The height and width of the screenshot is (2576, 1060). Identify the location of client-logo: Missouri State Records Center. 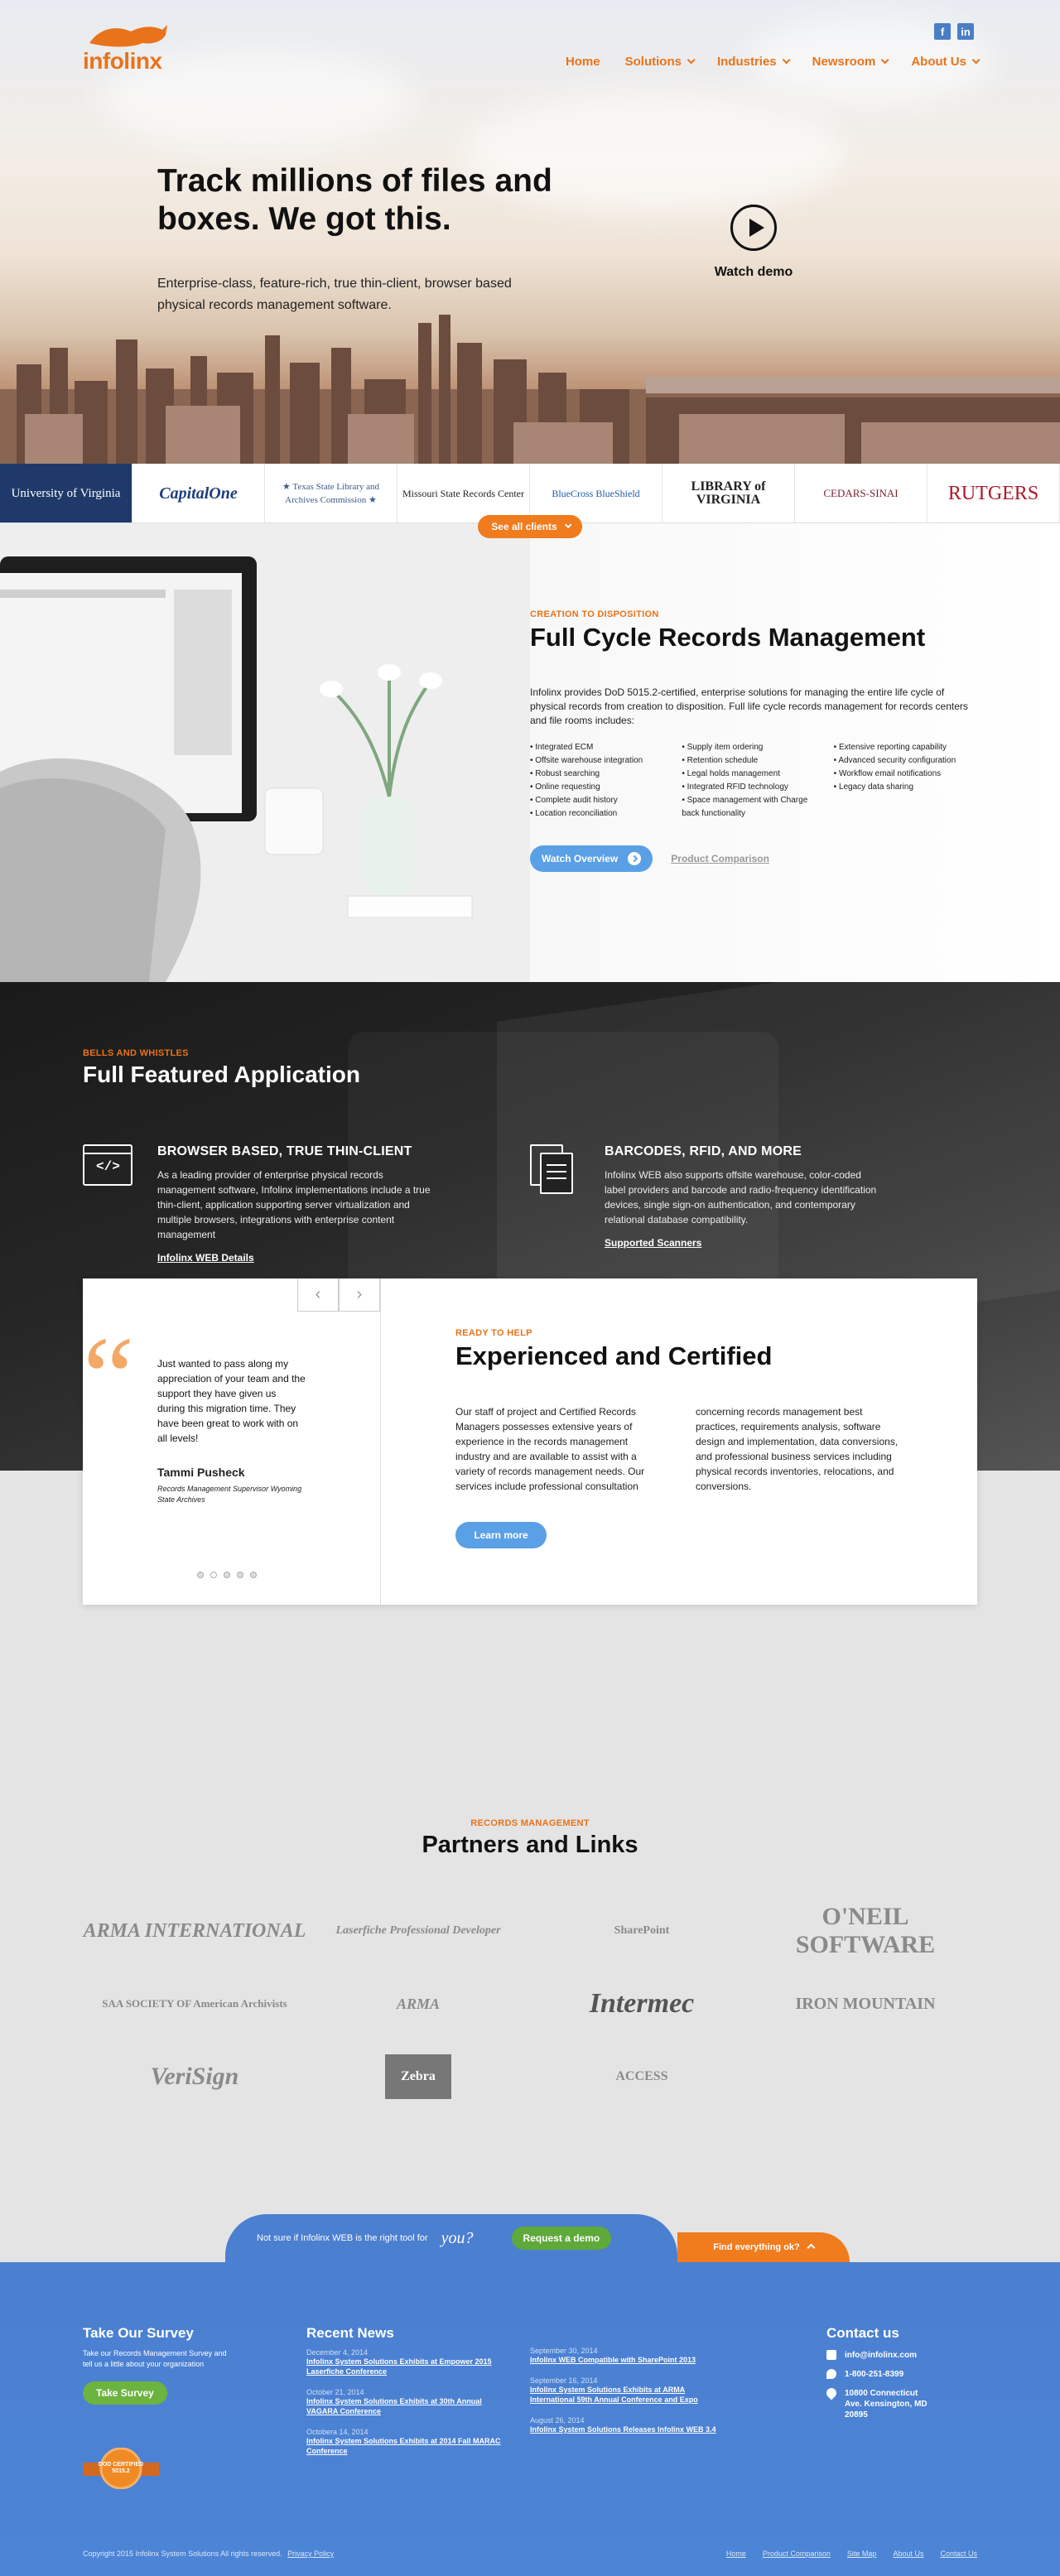
(464, 493).